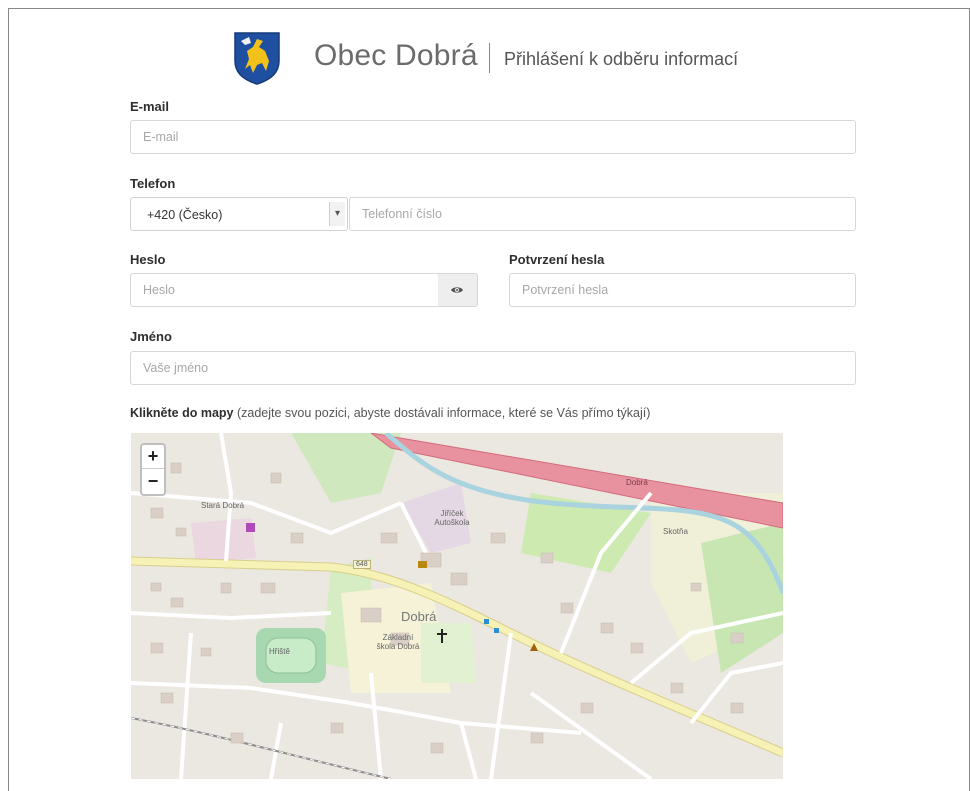  Describe the element at coordinates (419, 616) in the screenshot. I see `map-label-dobra: Dobrá` at that location.